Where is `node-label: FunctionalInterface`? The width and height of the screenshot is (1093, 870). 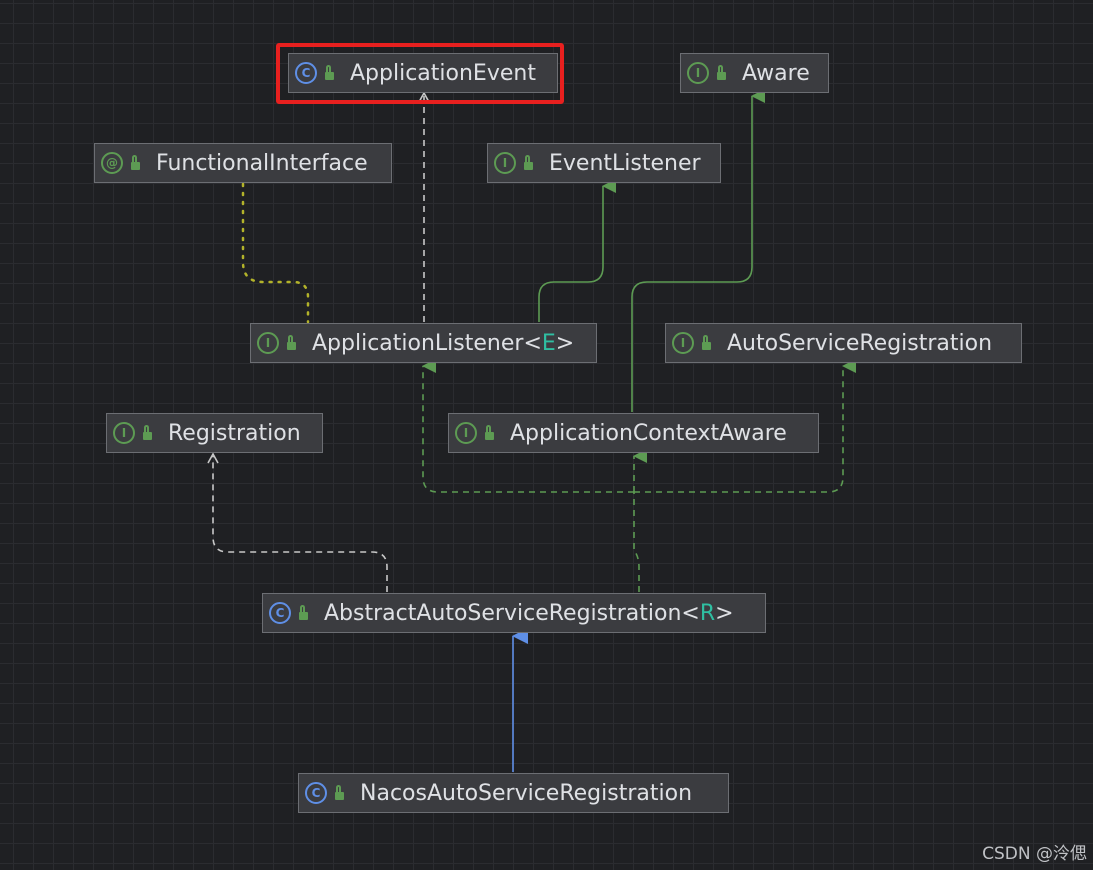
node-label: FunctionalInterface is located at coordinates (262, 163).